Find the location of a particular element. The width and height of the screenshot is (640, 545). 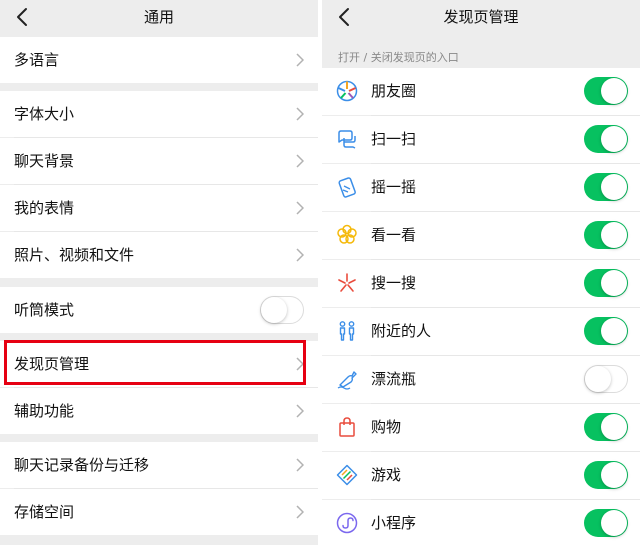

discover-item-top-stories: 看一看 is located at coordinates (481, 235).